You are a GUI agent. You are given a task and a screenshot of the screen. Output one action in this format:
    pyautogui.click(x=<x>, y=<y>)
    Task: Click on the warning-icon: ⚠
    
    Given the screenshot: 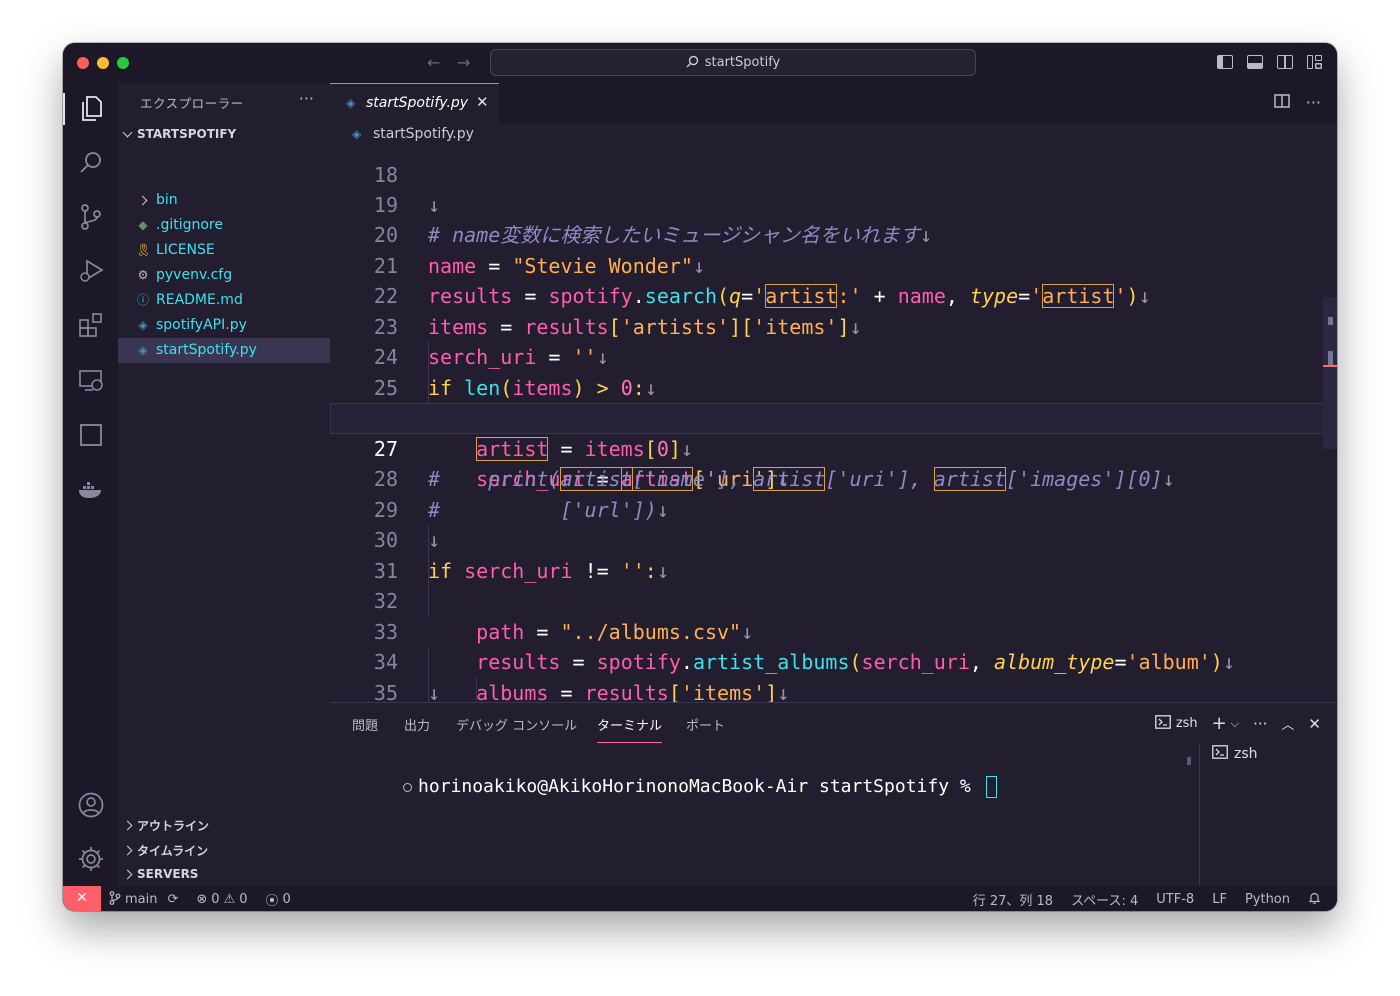 What is the action you would take?
    pyautogui.click(x=229, y=899)
    